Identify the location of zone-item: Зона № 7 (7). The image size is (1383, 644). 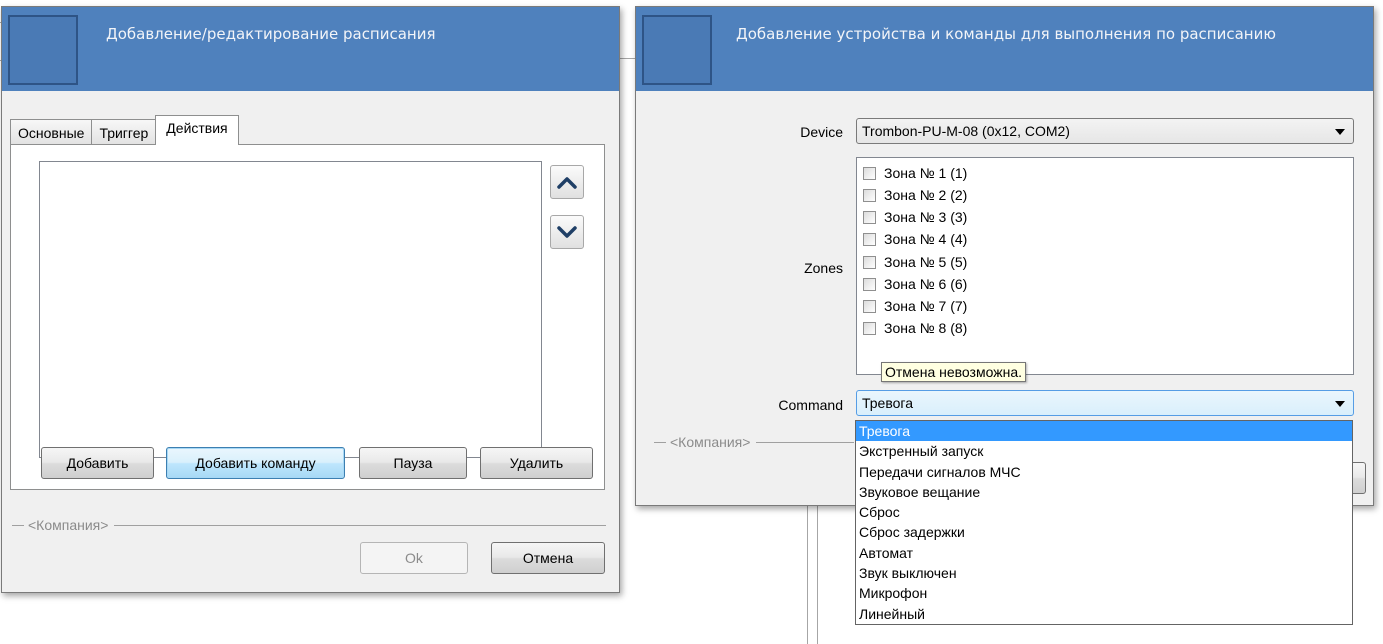
(915, 306).